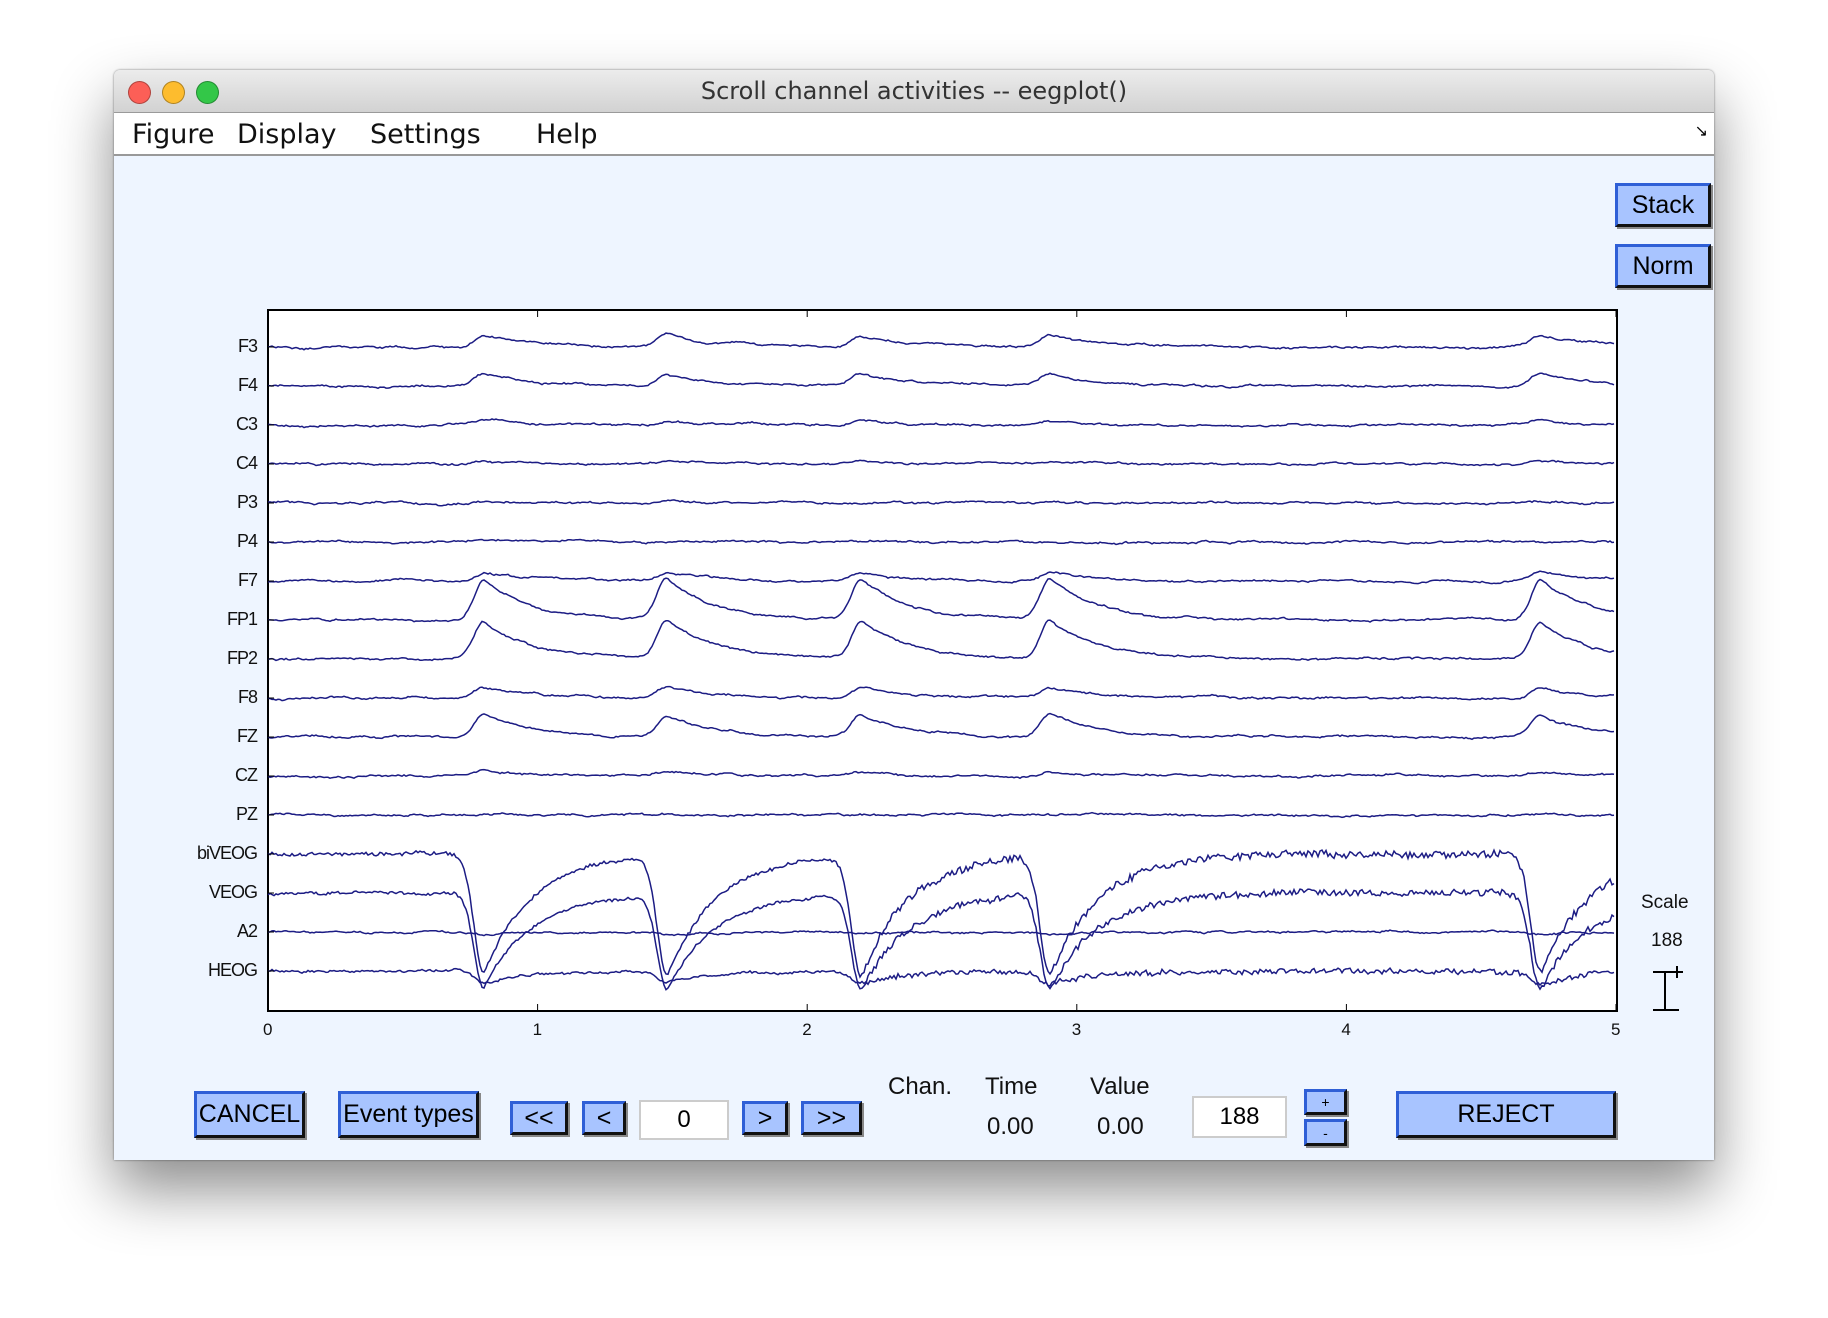  I want to click on chan-label: Chan., so click(920, 1086).